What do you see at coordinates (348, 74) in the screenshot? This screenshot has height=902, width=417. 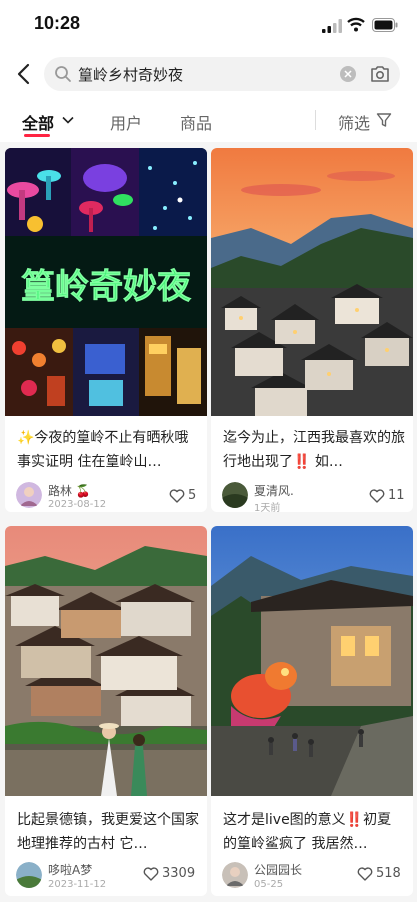 I see `clear-search-icon` at bounding box center [348, 74].